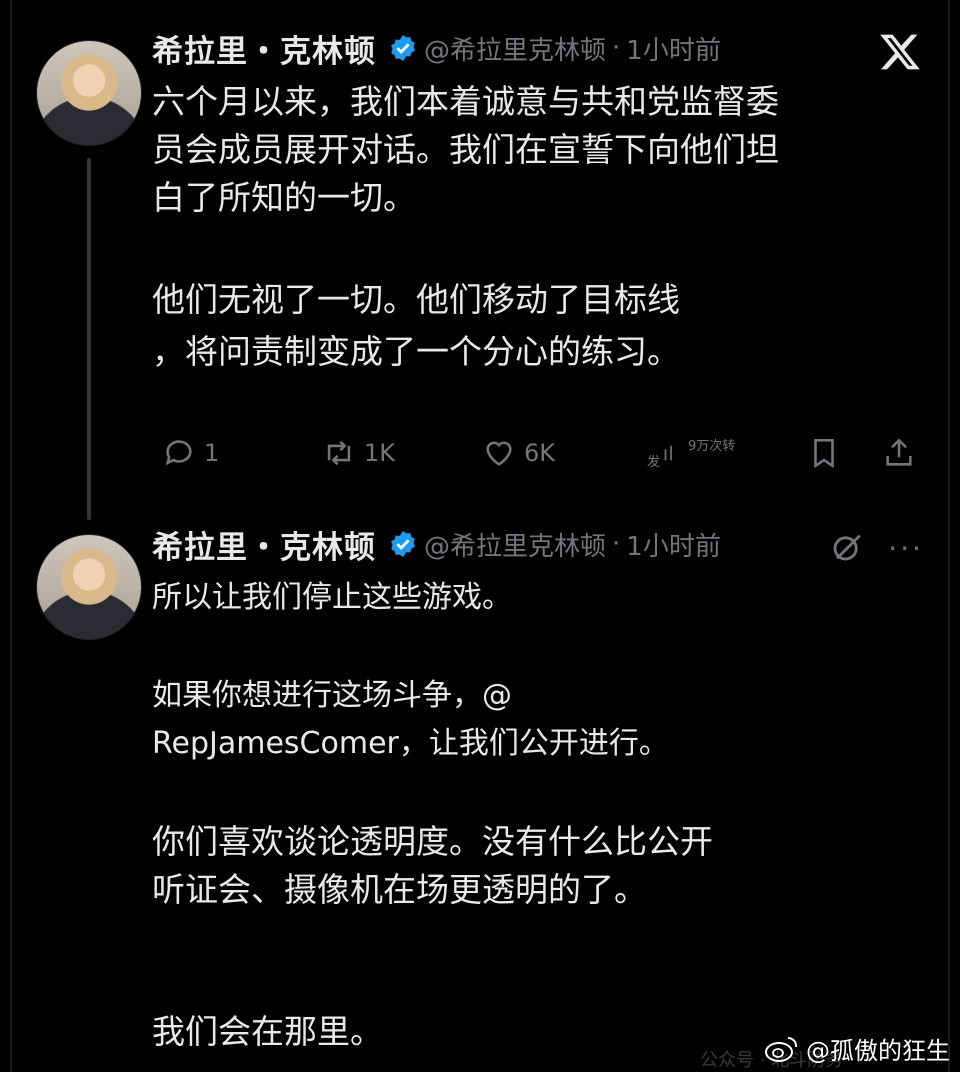 The image size is (960, 1072). Describe the element at coordinates (89, 339) in the screenshot. I see `thread-connector` at that location.